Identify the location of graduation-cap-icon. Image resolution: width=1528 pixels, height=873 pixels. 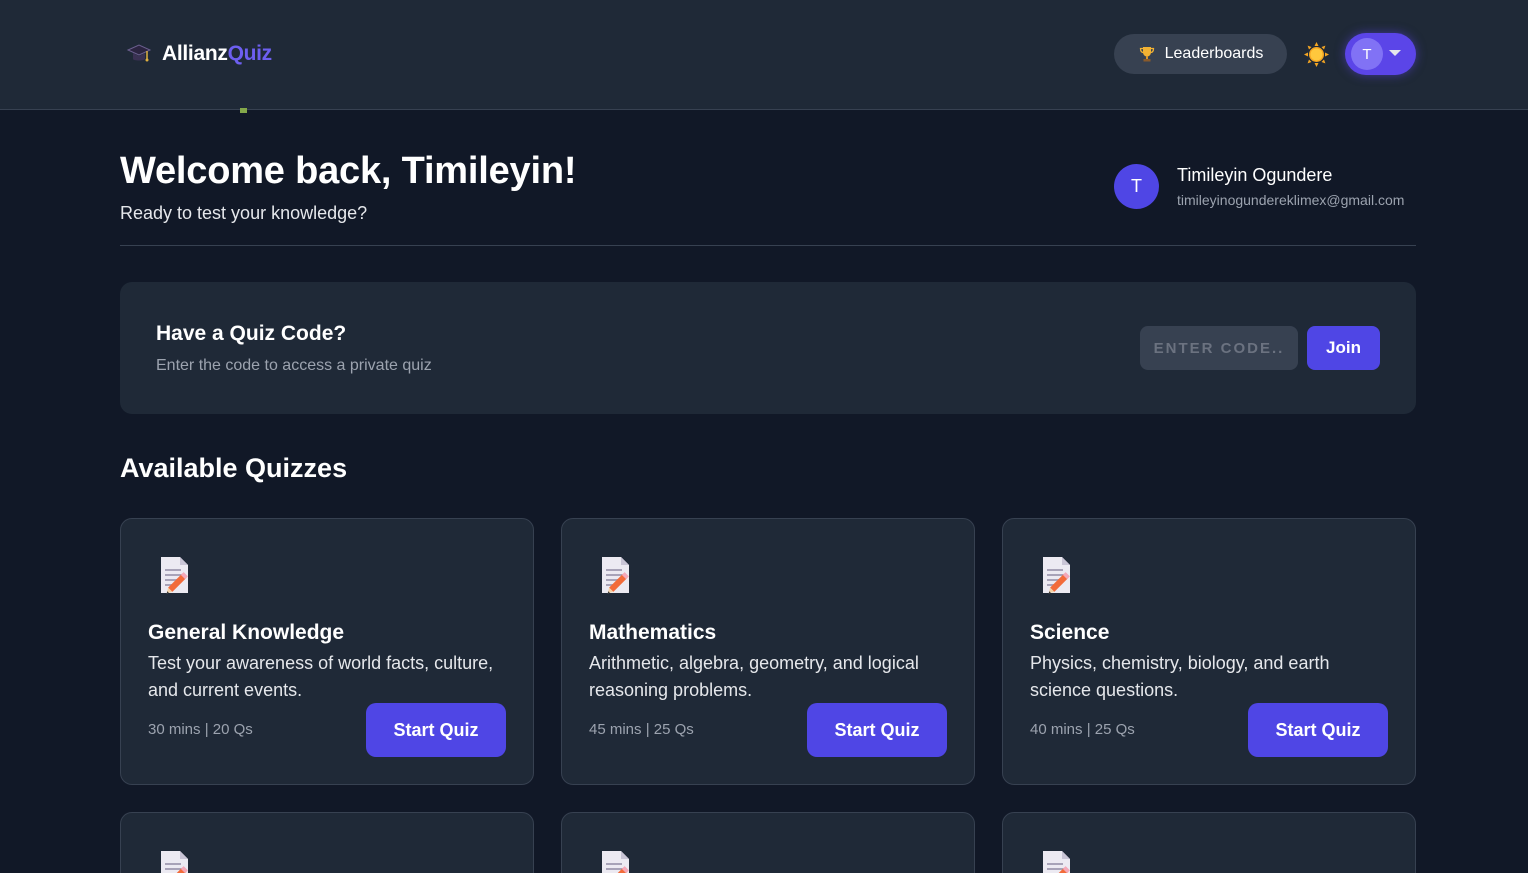
(139, 53).